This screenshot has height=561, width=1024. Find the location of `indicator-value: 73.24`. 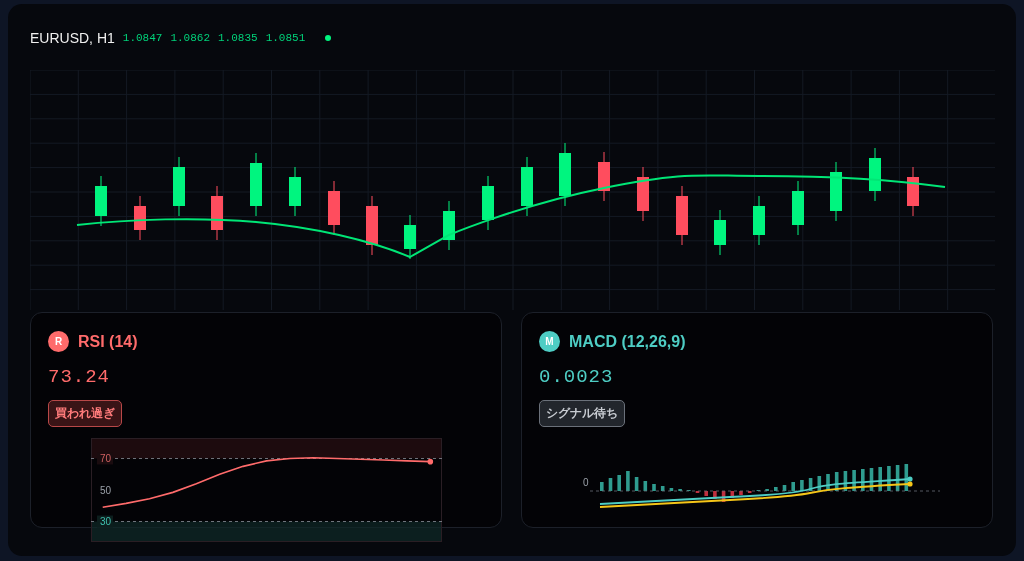

indicator-value: 73.24 is located at coordinates (79, 377).